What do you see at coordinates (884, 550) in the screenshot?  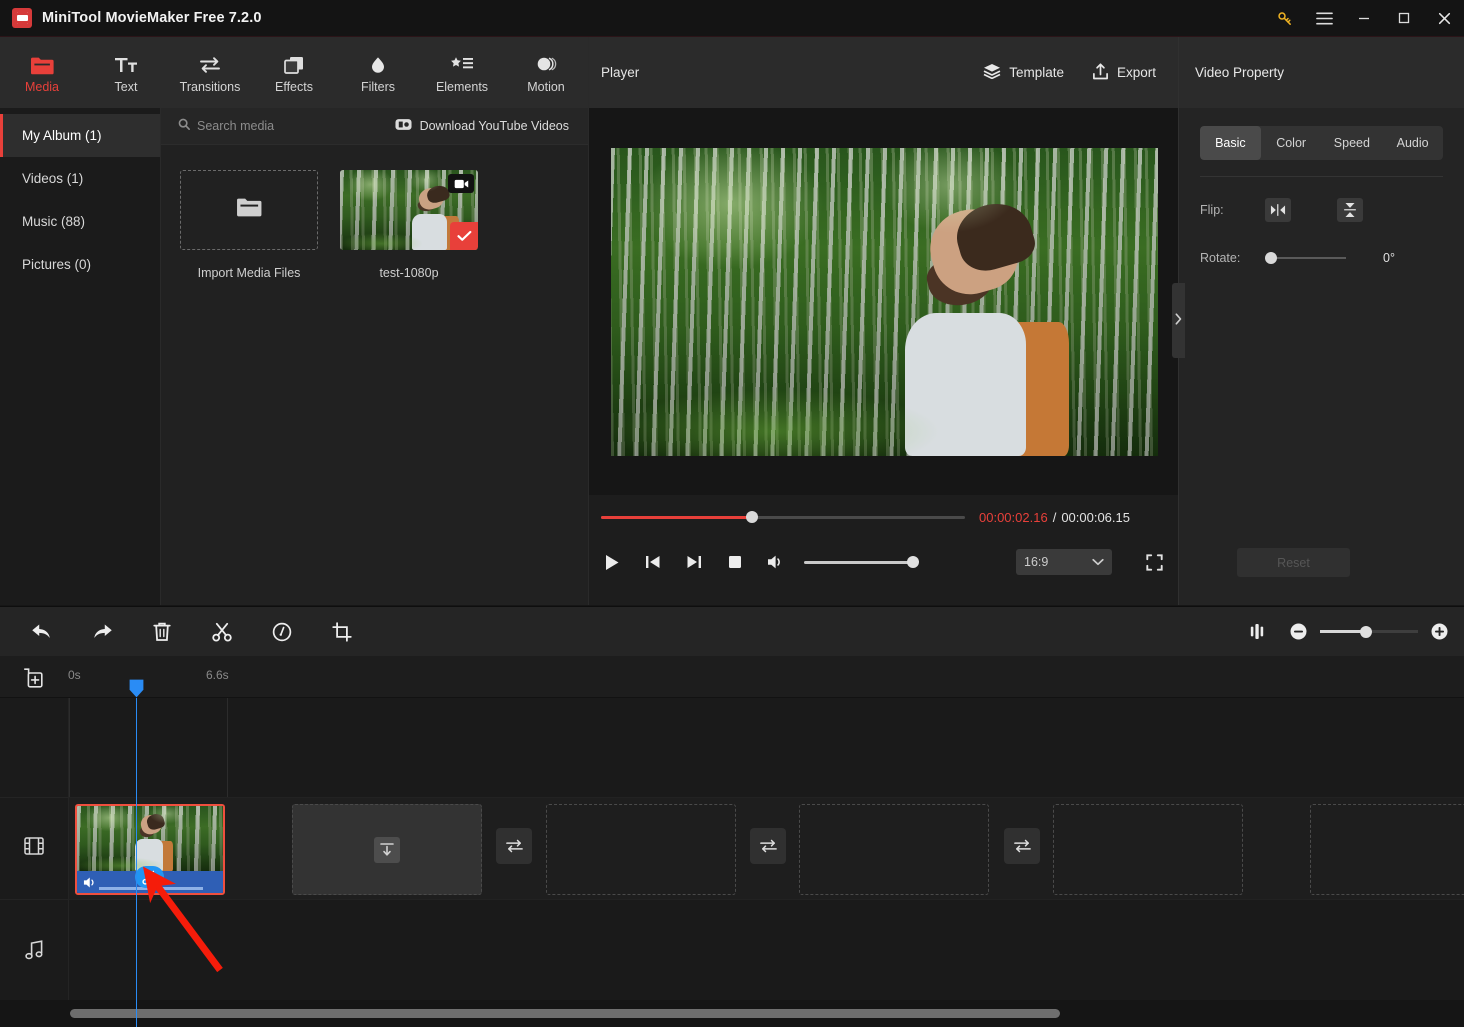 I see `player-transport: 00:00:02.16 / 00:00:06.15 16:9` at bounding box center [884, 550].